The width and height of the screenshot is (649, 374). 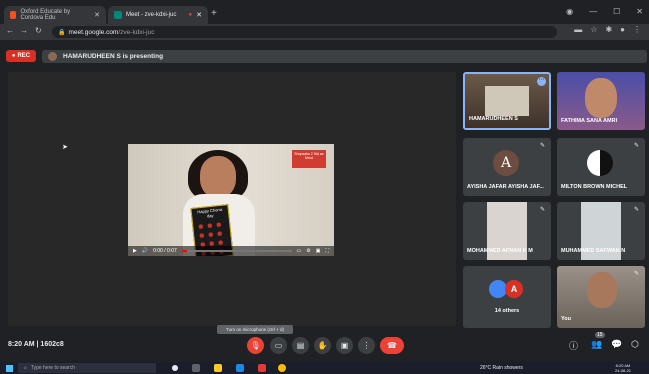 What do you see at coordinates (622, 29) in the screenshot?
I see `avatar-icon: ●` at bounding box center [622, 29].